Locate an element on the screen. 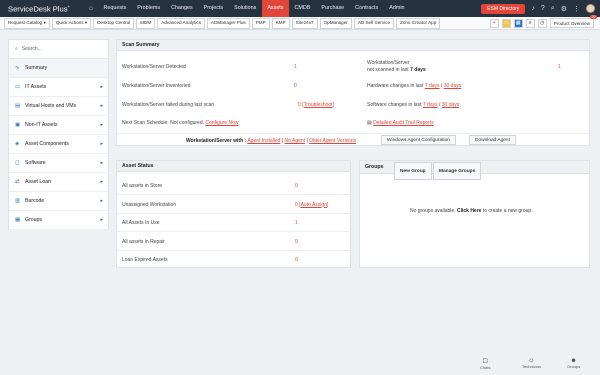  agent-label: Workstation/Server with : is located at coordinates (216, 141).